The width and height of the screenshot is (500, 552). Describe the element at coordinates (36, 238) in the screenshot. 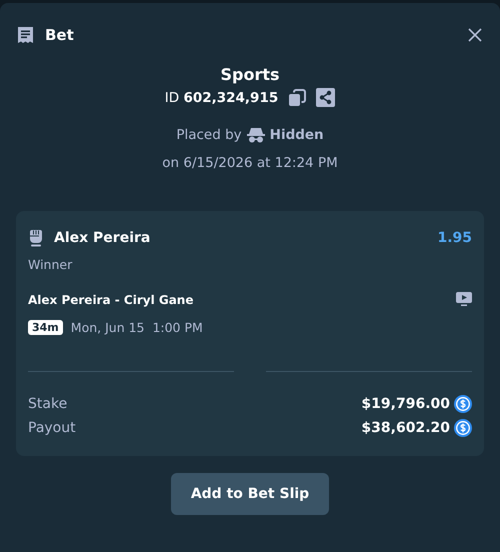

I see `fist-icon` at that location.